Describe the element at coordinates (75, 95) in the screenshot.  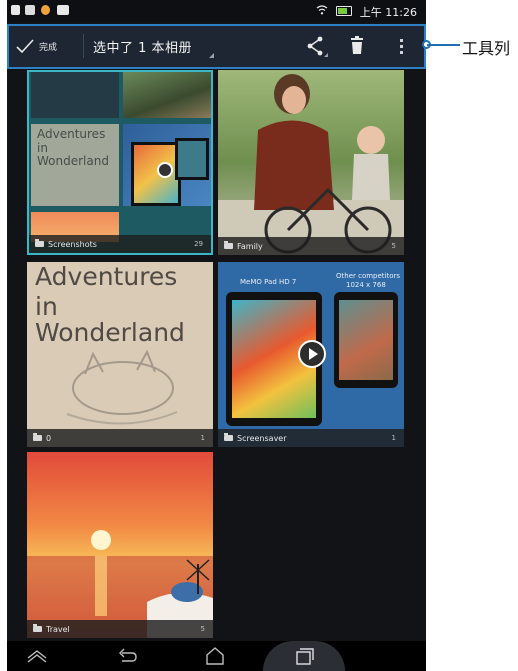
I see `mini-thumb-top` at that location.